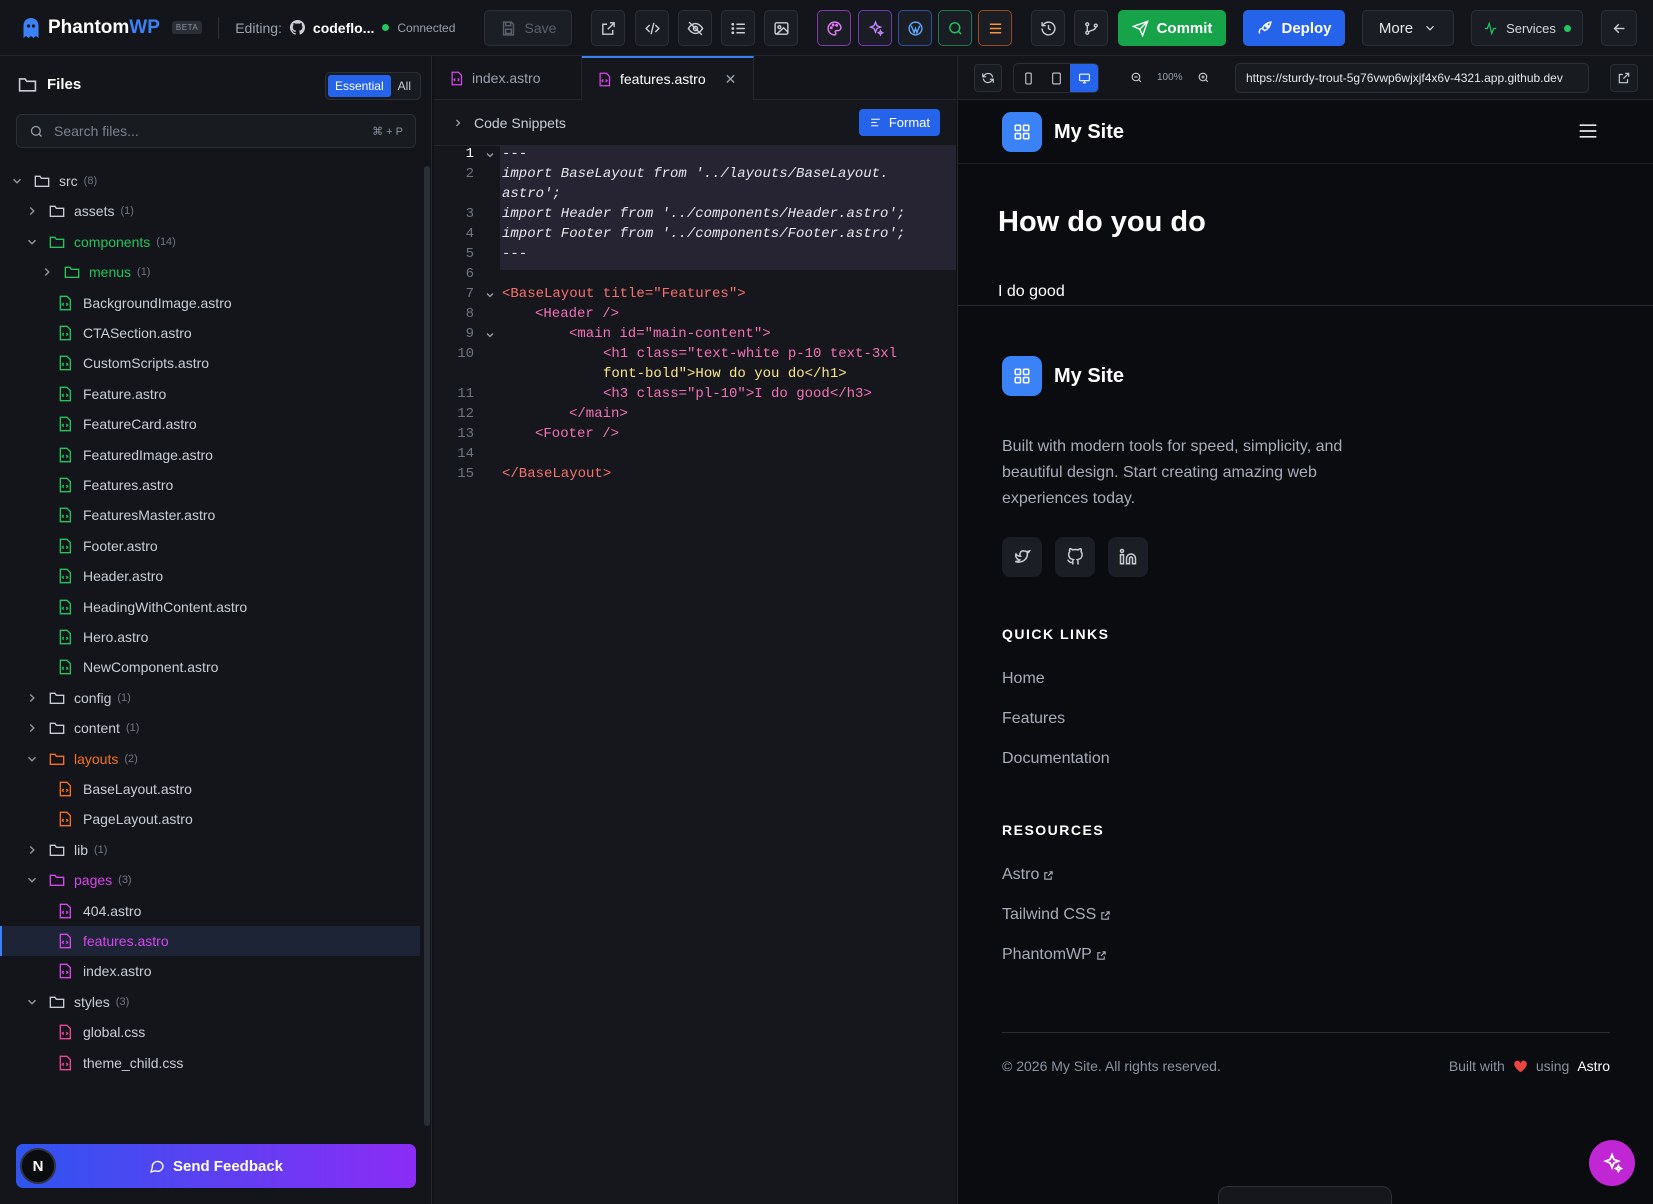 Image resolution: width=1653 pixels, height=1204 pixels. What do you see at coordinates (528, 28) in the screenshot?
I see `save-button: Save` at bounding box center [528, 28].